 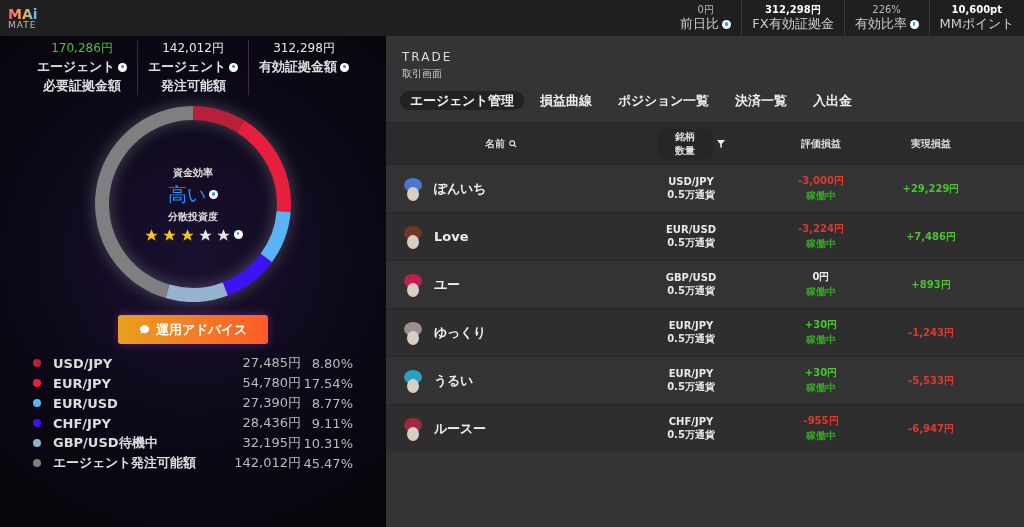 I want to click on pair-text: EUR/USD, so click(x=691, y=229).